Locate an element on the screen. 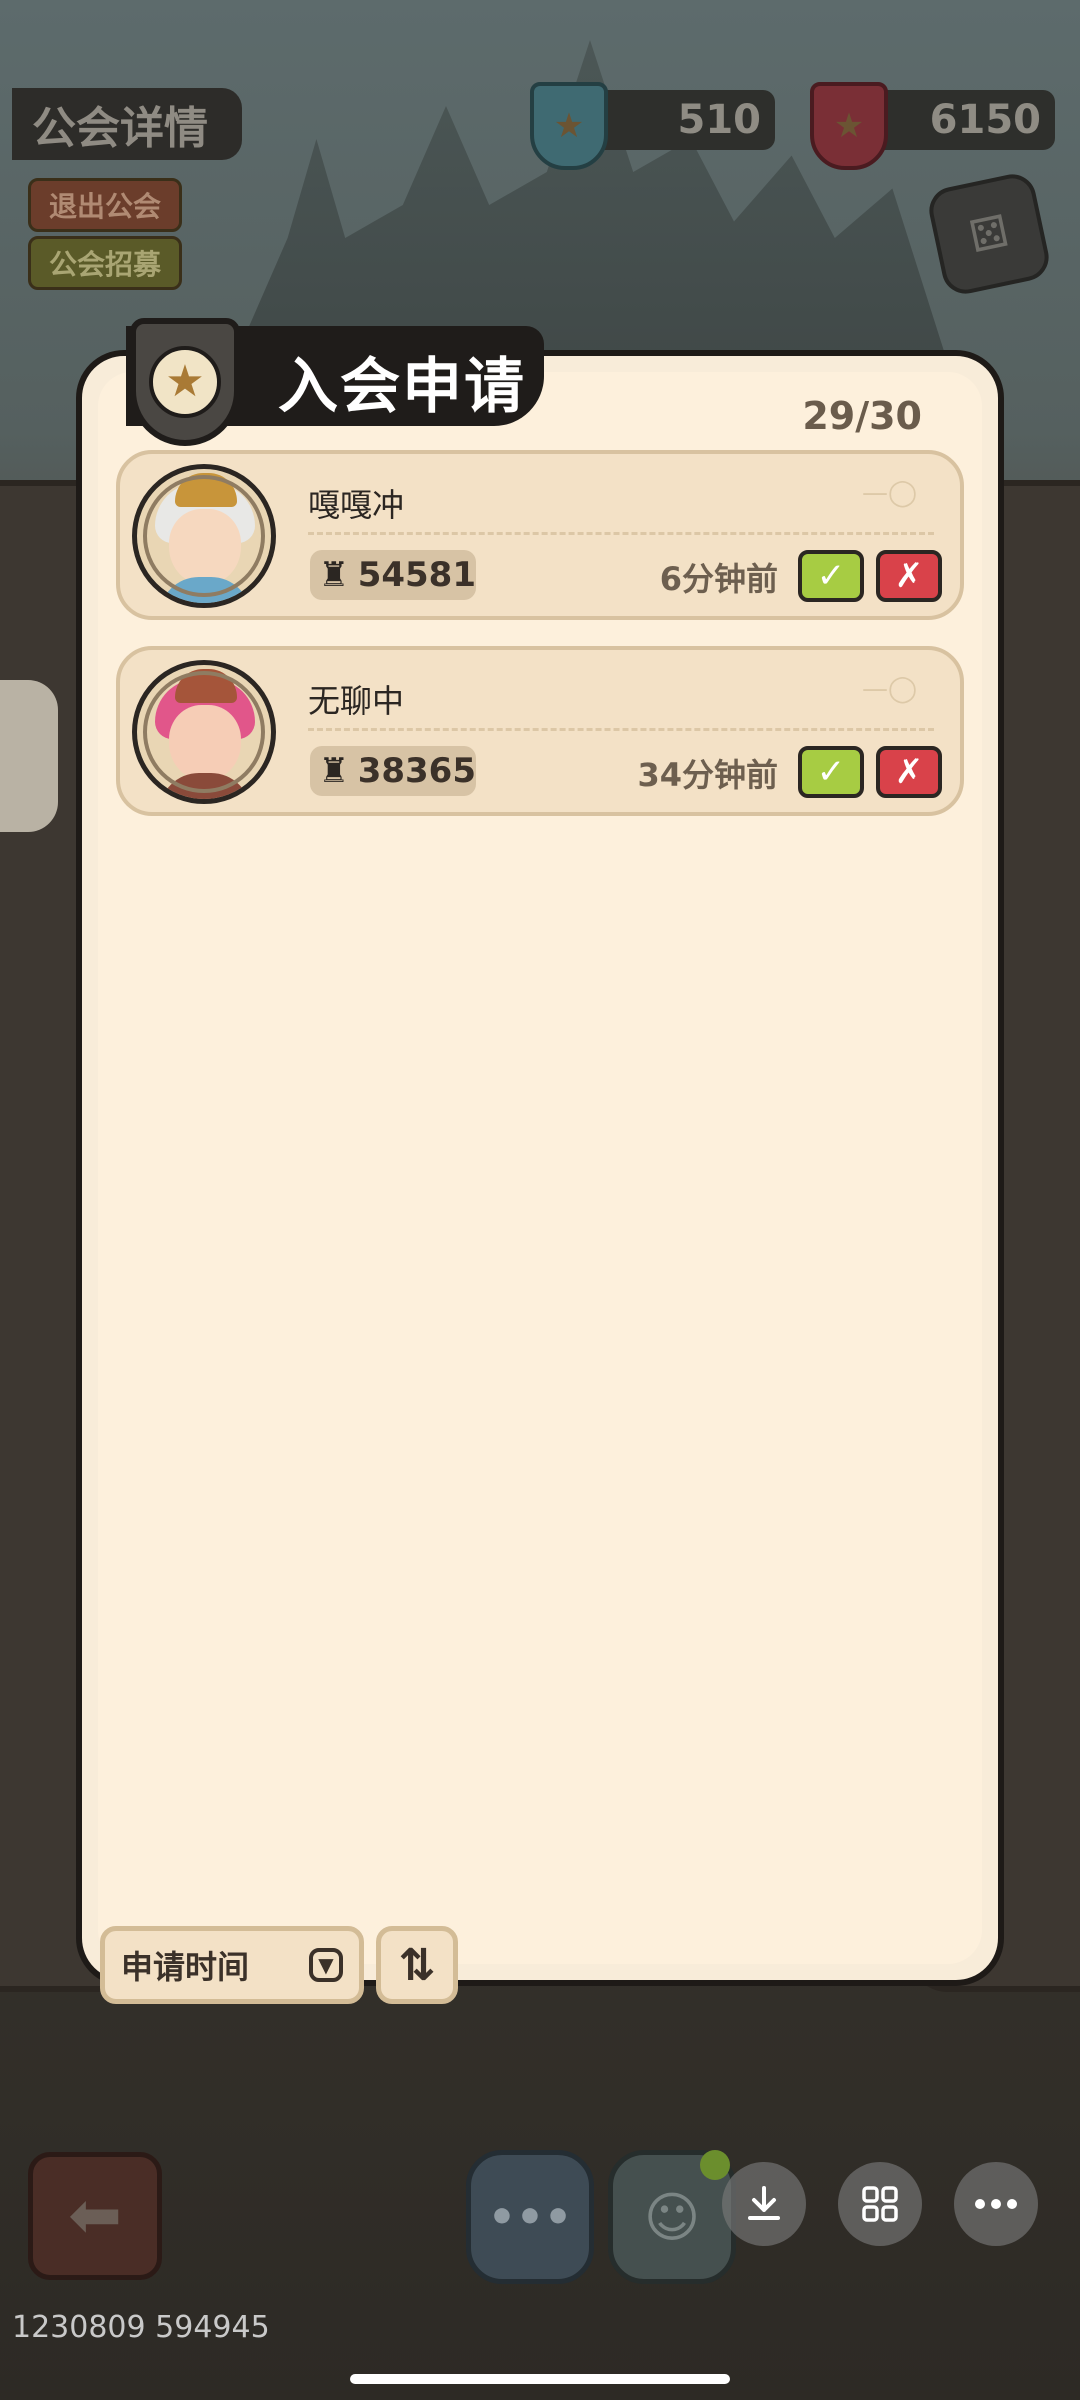 This screenshot has width=1080, height=2400. title-shield-icon: ★ is located at coordinates (185, 382).